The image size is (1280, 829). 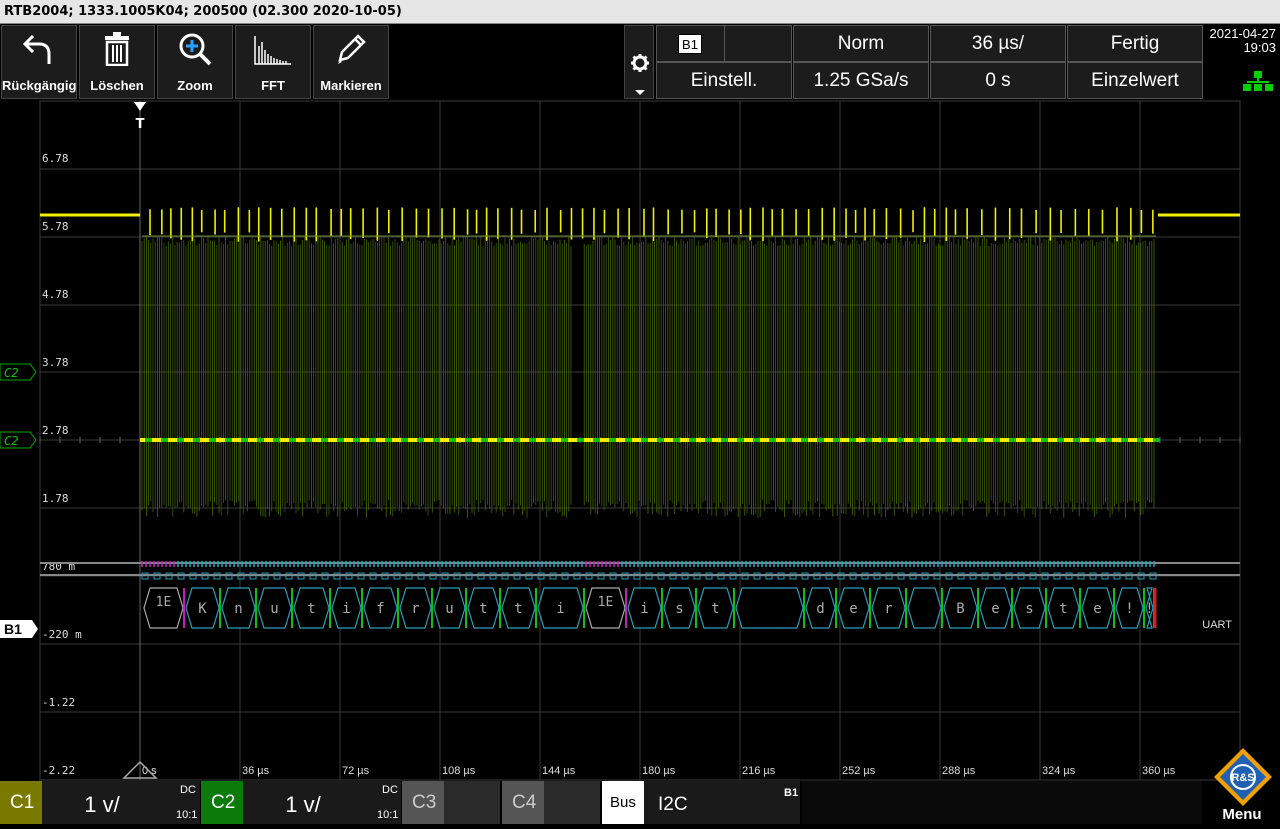 What do you see at coordinates (791, 793) in the screenshot?
I see `bus-id: B1` at bounding box center [791, 793].